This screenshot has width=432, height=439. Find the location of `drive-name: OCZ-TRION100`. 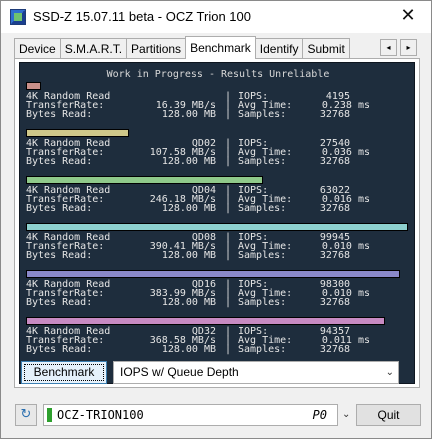

drive-name: OCZ-TRION100 is located at coordinates (100, 415).